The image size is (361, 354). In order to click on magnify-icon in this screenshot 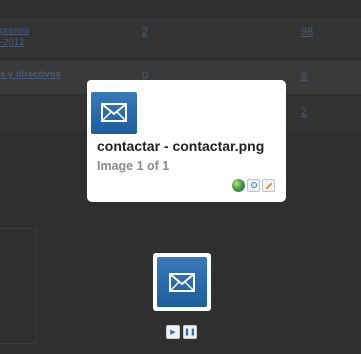, I will do `click(253, 185)`.